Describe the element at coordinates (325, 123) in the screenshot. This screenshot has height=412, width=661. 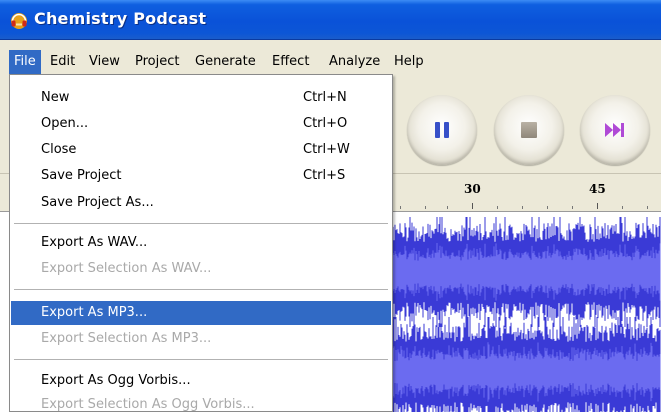
I see `menu-item-shortcut: Ctrl+O` at that location.